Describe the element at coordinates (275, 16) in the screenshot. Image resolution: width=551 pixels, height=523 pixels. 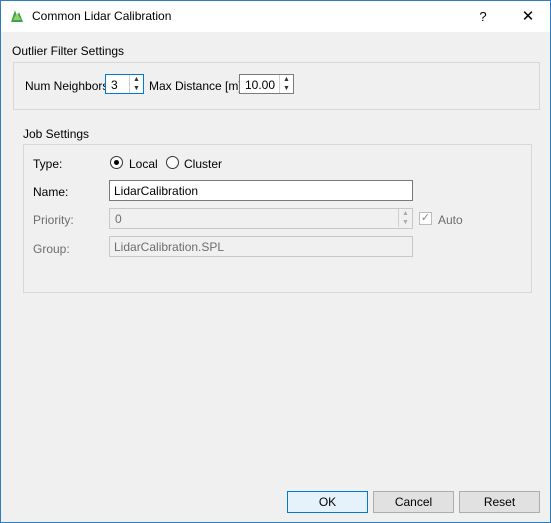
I see `title-bar: Common Lidar Calibration ? ✕` at that location.